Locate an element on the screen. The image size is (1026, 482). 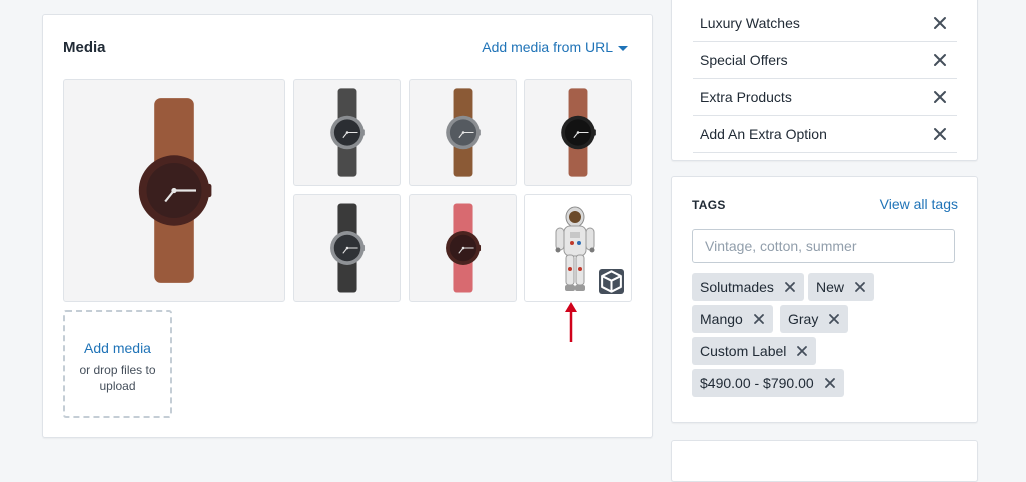
dropzone-hint: or drop files to upload is located at coordinates (117, 378).